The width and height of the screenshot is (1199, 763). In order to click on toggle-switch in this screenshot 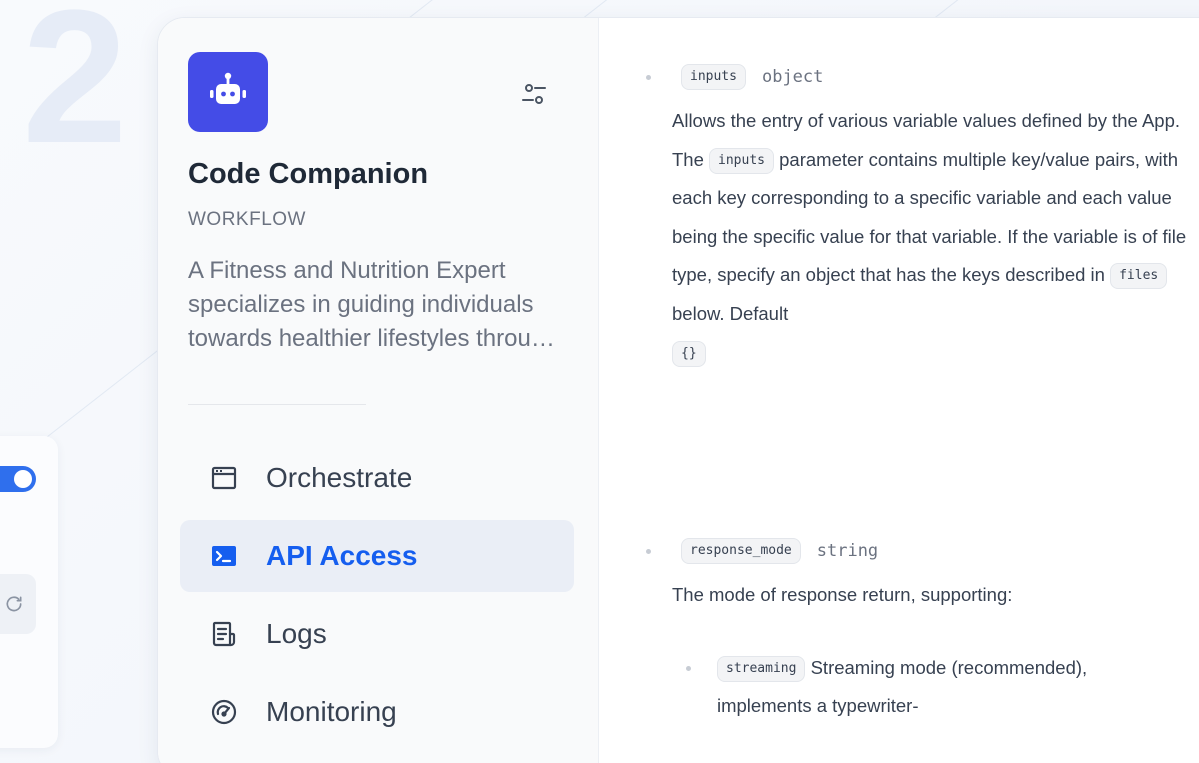, I will do `click(18, 479)`.